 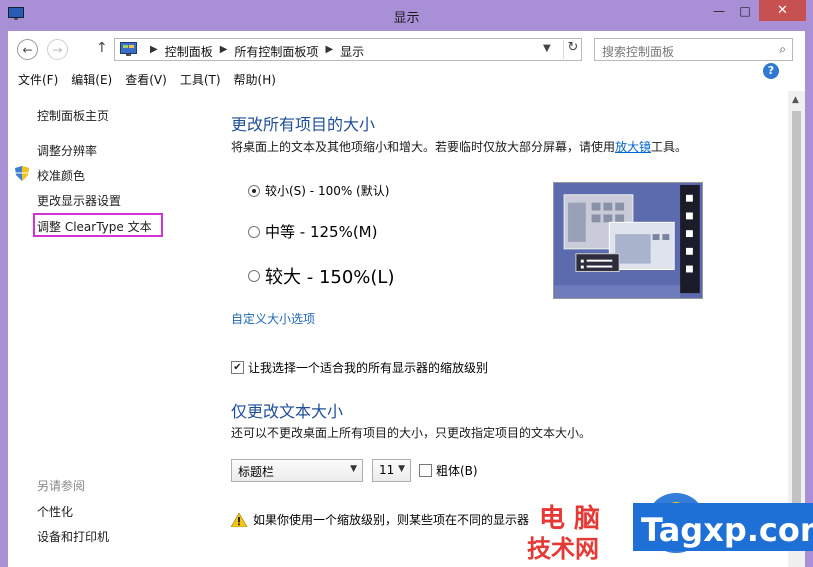 I want to click on page-title: 更改所有项目的大小, so click(x=303, y=124).